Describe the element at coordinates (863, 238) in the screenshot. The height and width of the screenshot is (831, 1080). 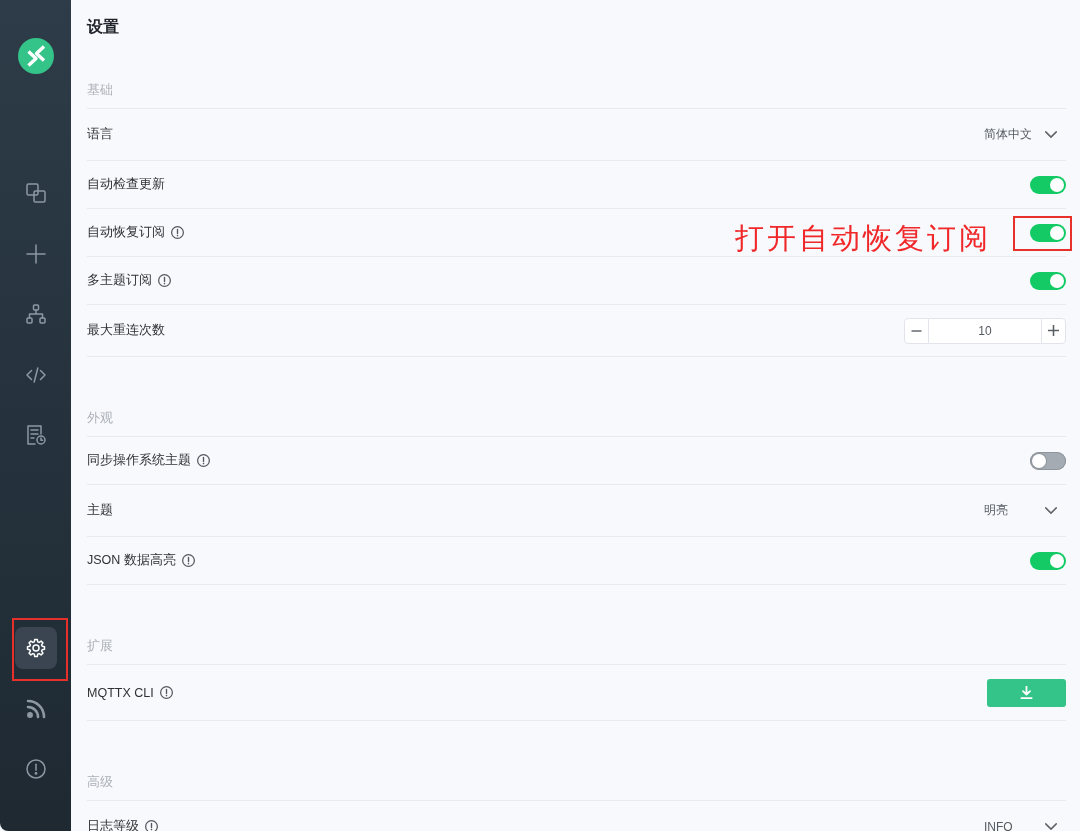
I see `annotation-text: 打开自动恢复订阅` at that location.